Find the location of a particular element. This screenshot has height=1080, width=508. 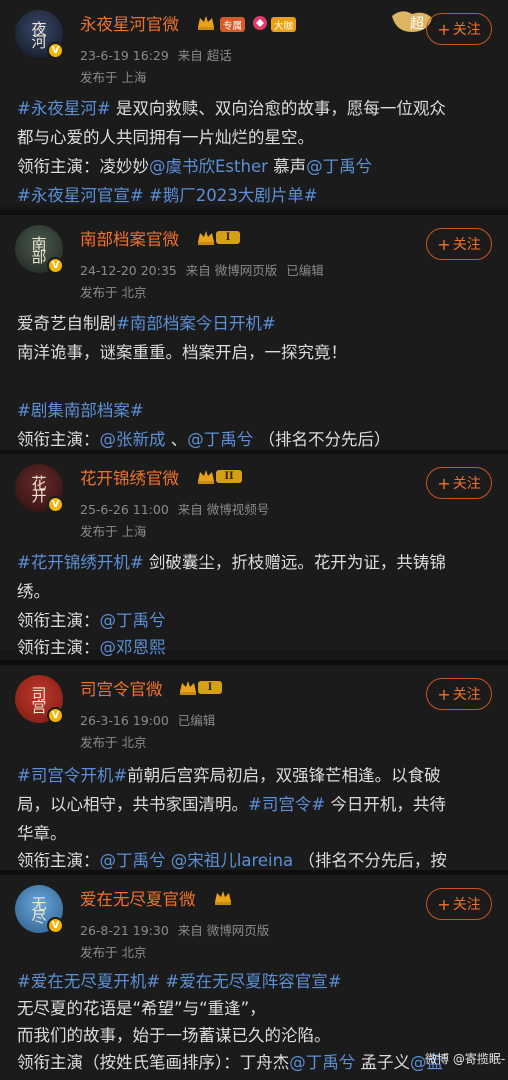

post-text-line: 南洋诡事，谜案重重。档案开启，一探究竟！ is located at coordinates (182, 351).